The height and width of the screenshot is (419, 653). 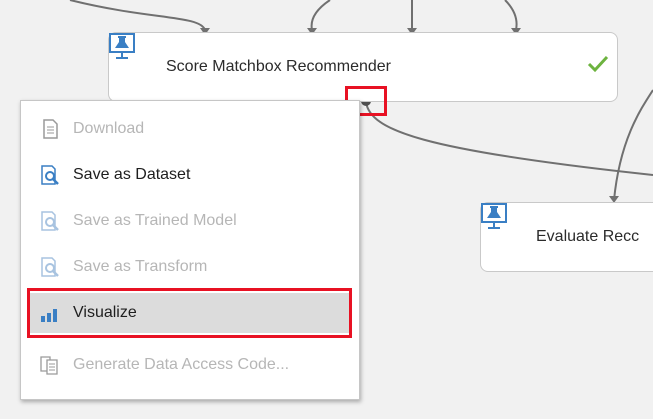 I want to click on menu-item-visualize: Visualize, so click(x=190, y=313).